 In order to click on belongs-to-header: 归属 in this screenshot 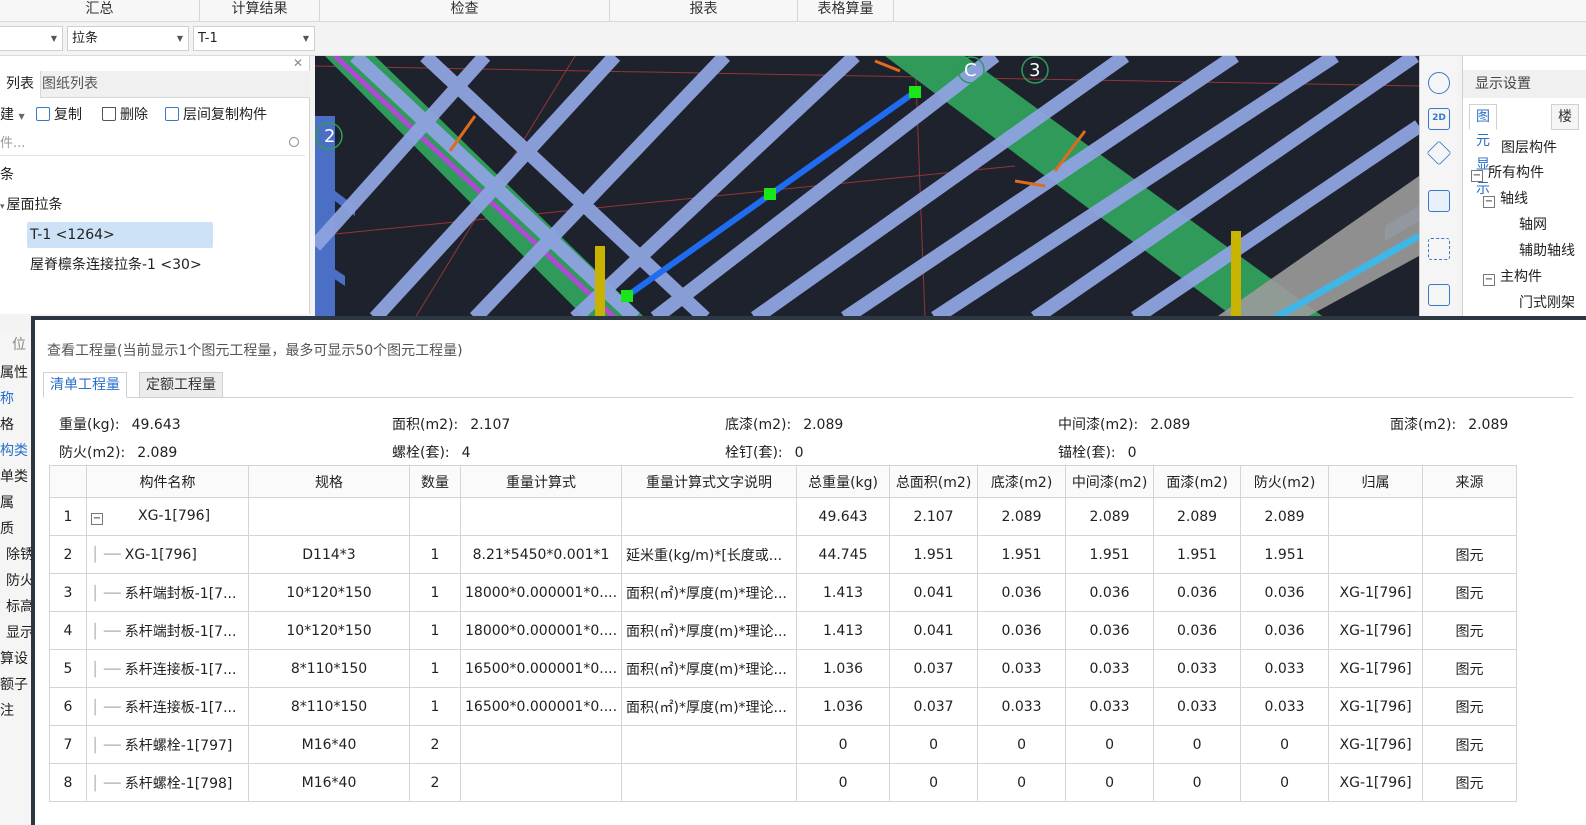, I will do `click(1376, 481)`.